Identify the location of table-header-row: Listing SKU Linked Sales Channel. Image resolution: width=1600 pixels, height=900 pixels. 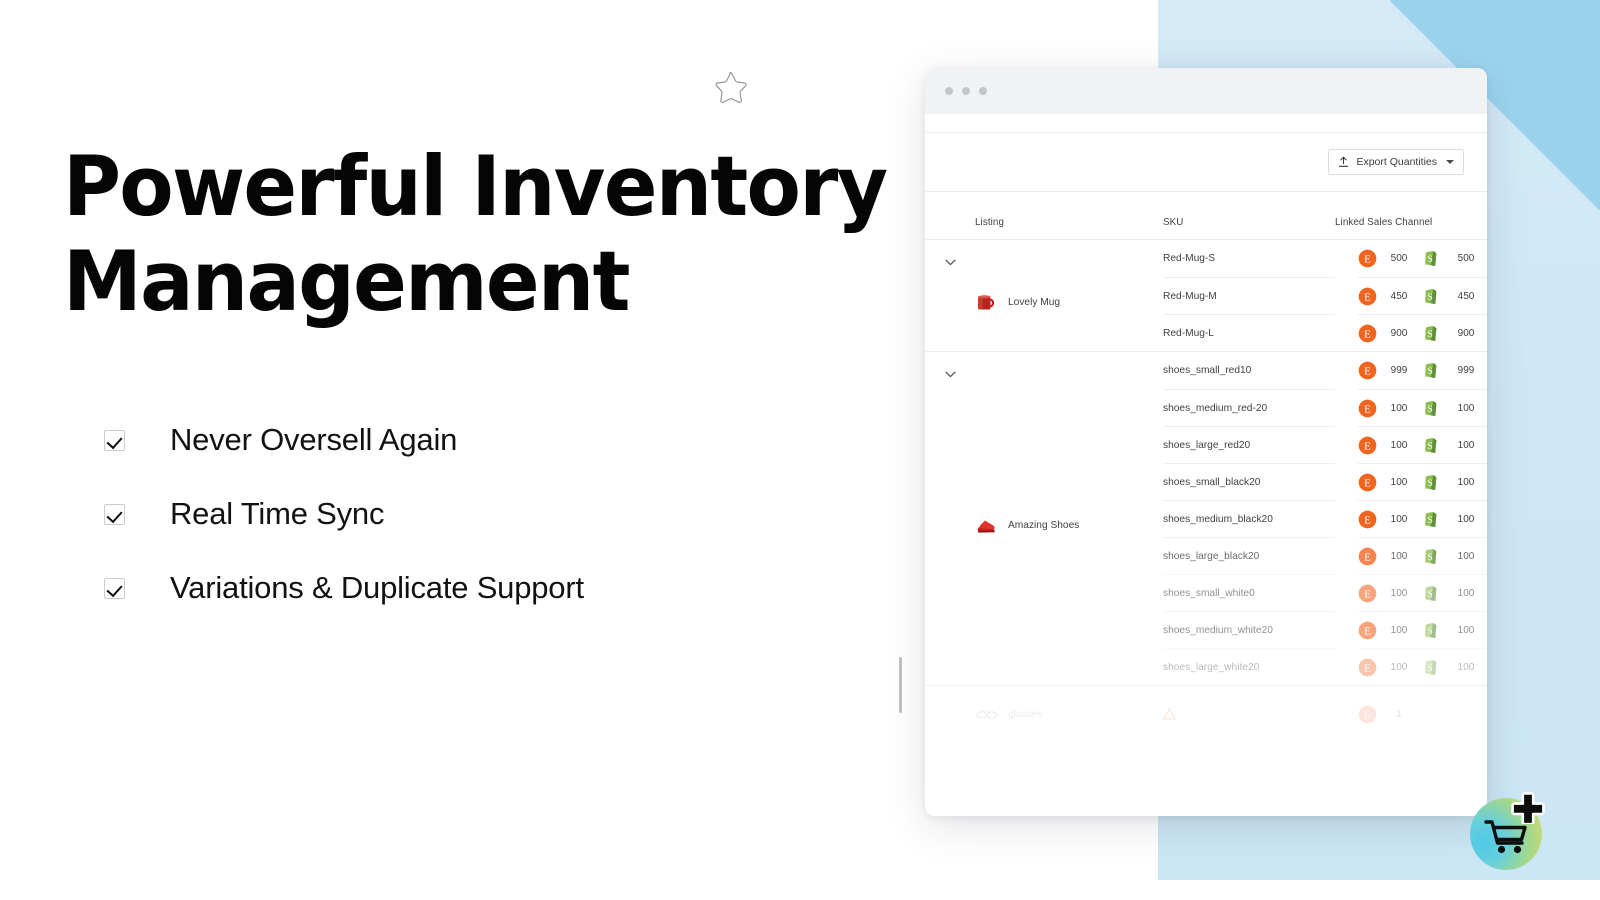
(1206, 216).